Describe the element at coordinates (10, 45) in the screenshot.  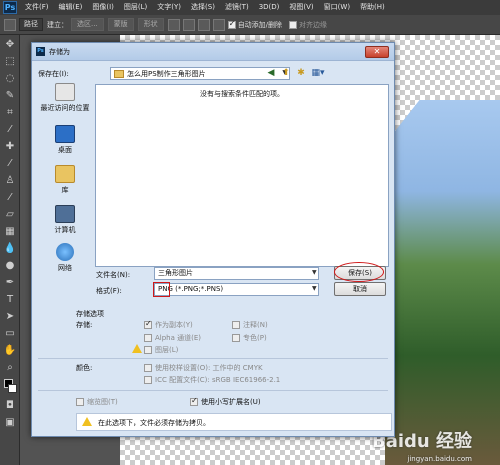
I see `move-tool-icon: ✥` at that location.